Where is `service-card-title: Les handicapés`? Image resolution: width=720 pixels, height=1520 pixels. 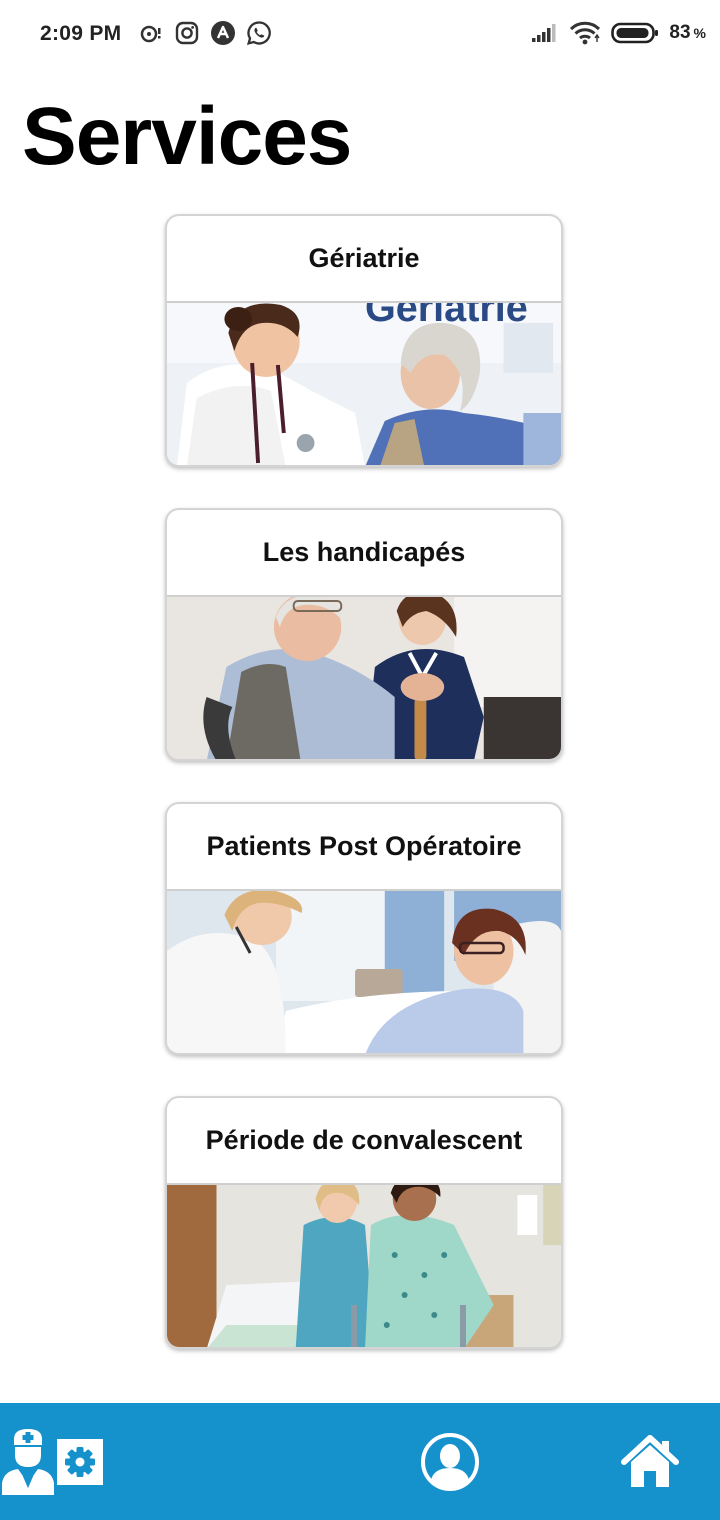 service-card-title: Les handicapés is located at coordinates (364, 553).